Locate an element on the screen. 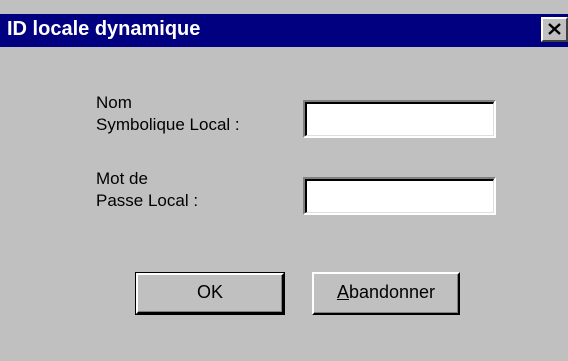  name-input is located at coordinates (394, 118).